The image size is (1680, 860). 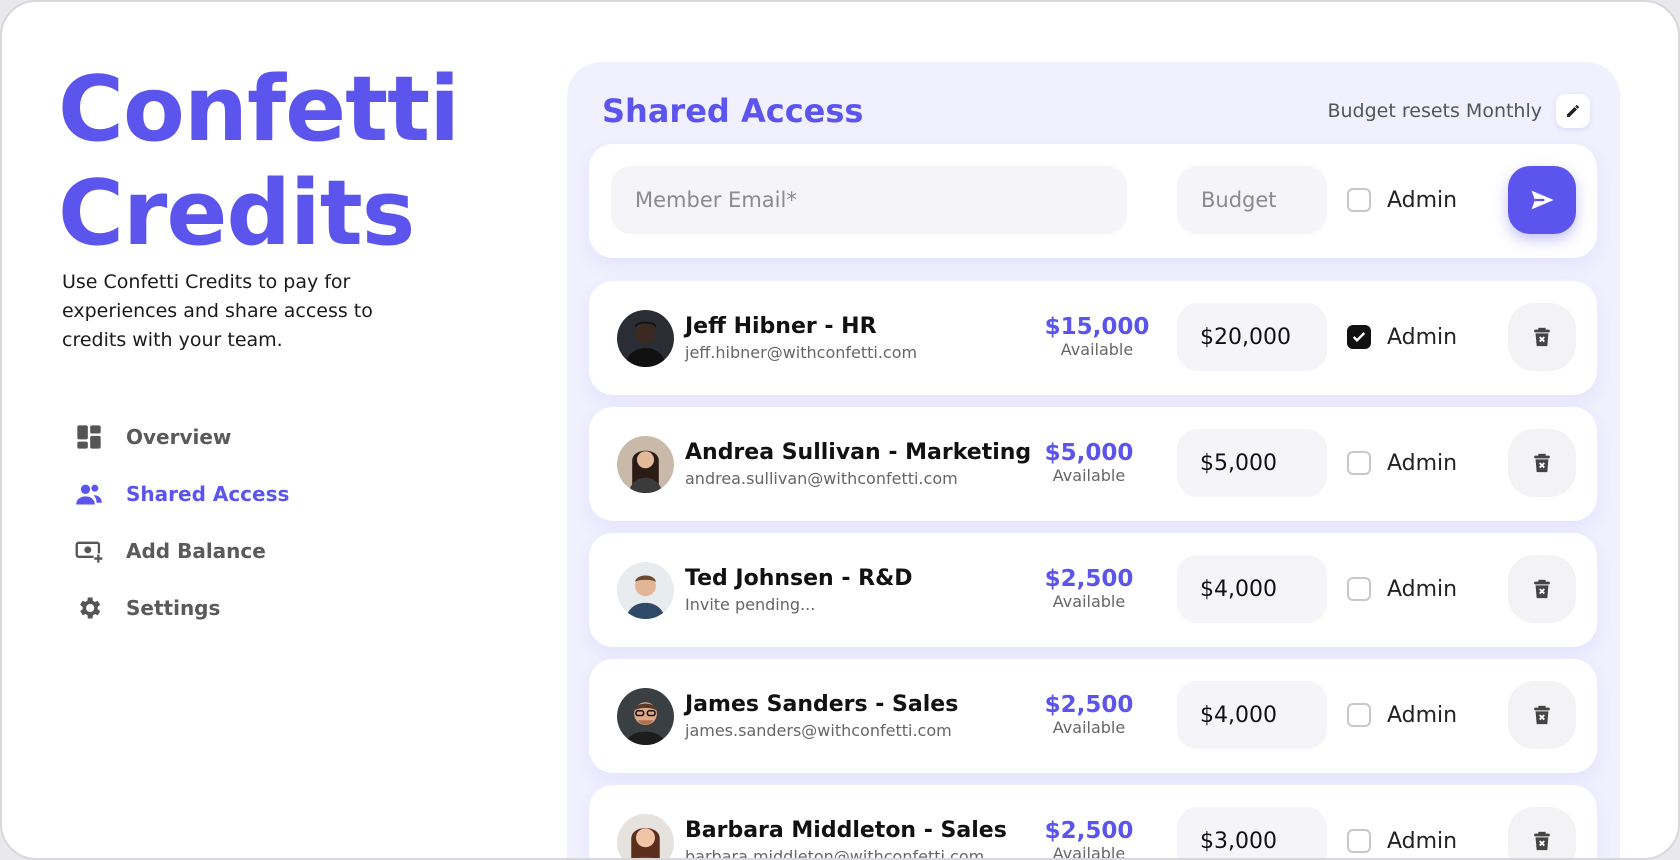 I want to click on sidebar-item-label: Settings, so click(x=173, y=607).